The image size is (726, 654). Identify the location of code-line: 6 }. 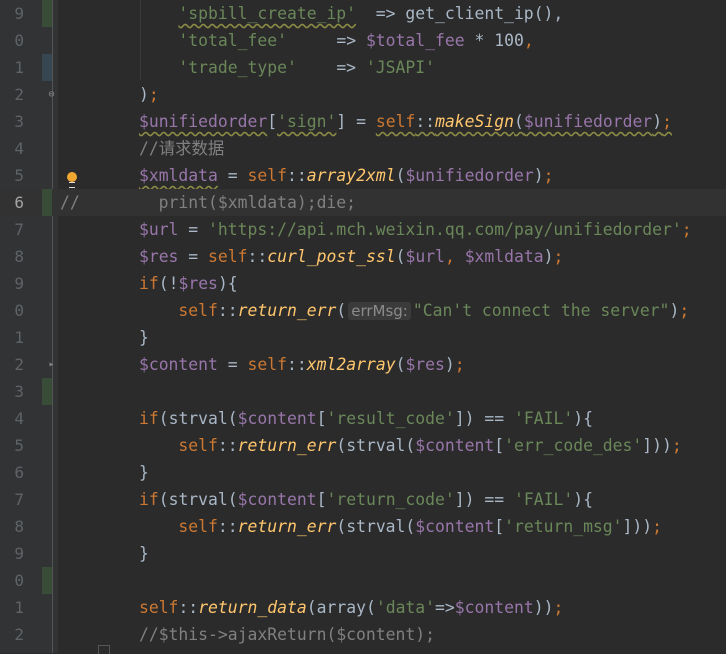
(363, 472).